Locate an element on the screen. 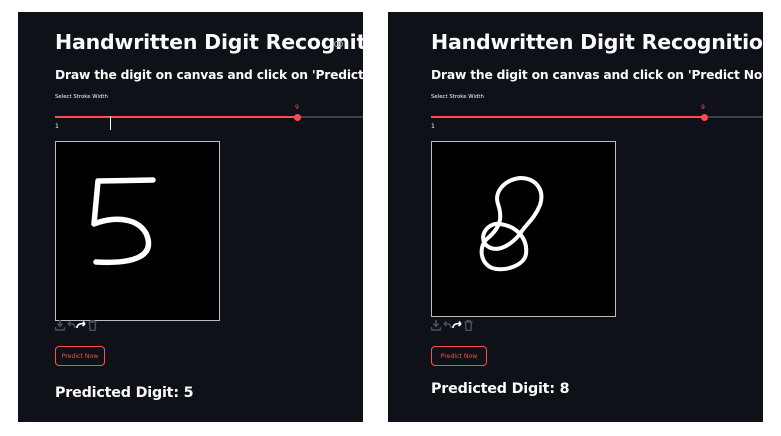 This screenshot has width=781, height=436. predicted-digit-result: Predicted Digit: 8 is located at coordinates (500, 389).